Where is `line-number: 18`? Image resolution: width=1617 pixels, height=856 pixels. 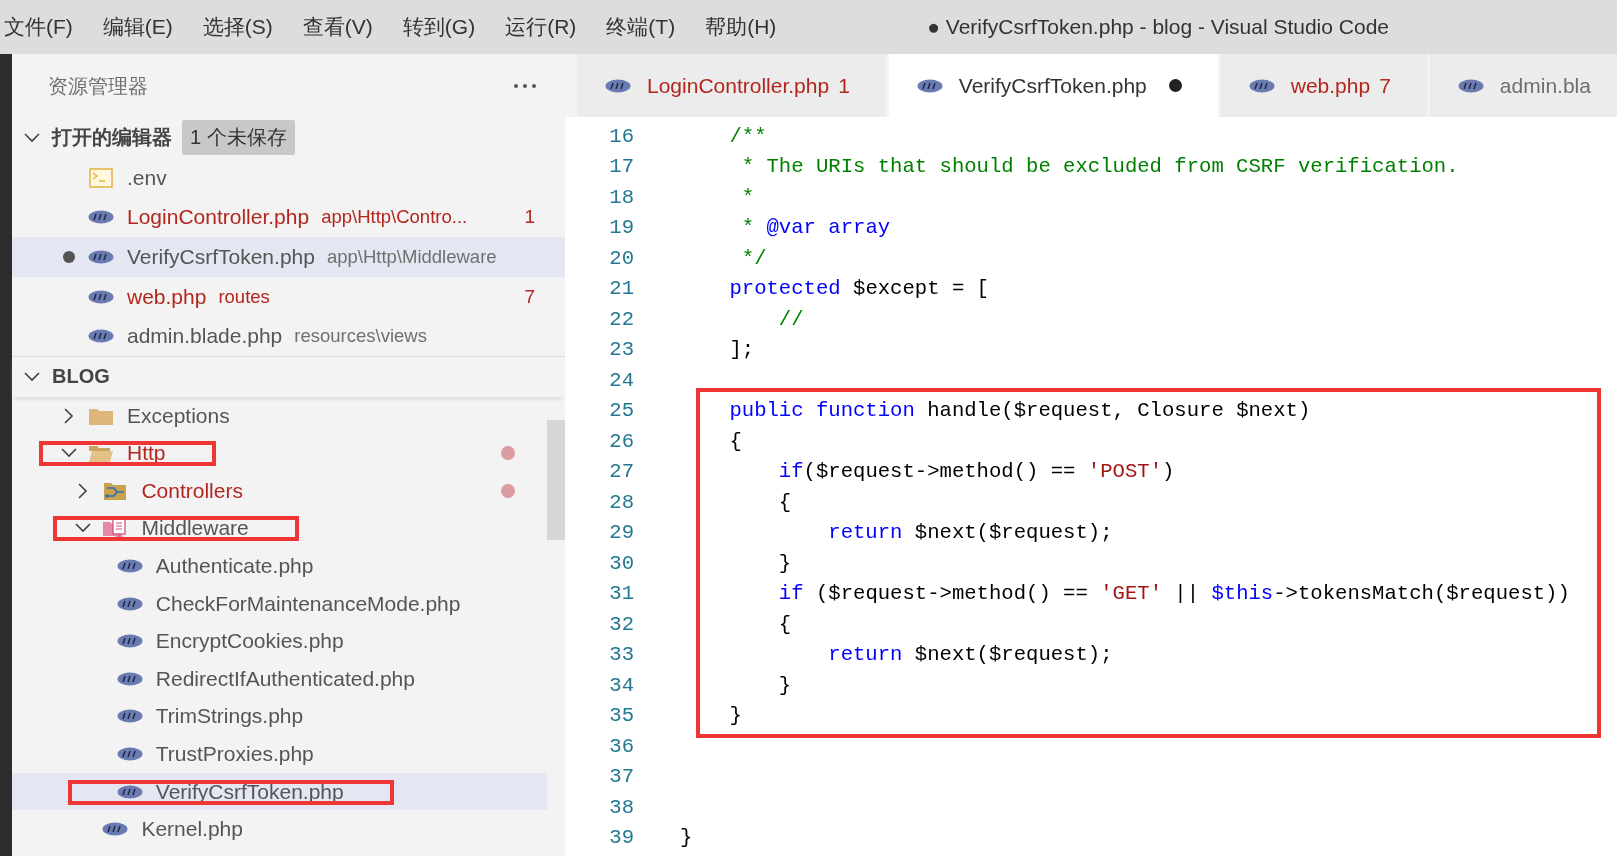
line-number: 18 is located at coordinates (621, 197).